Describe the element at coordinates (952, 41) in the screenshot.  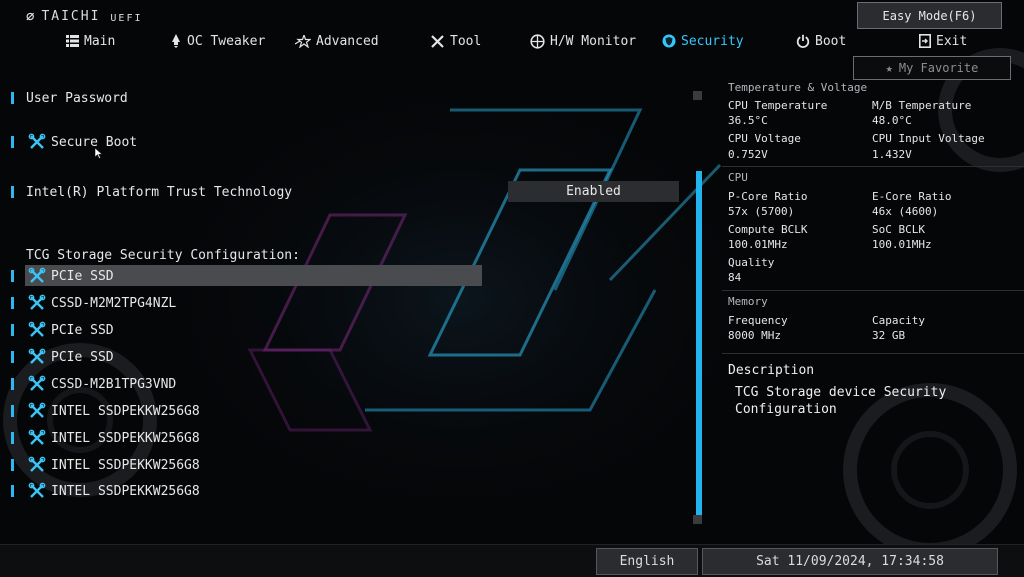
I see `tab-exit-label: Exit` at that location.